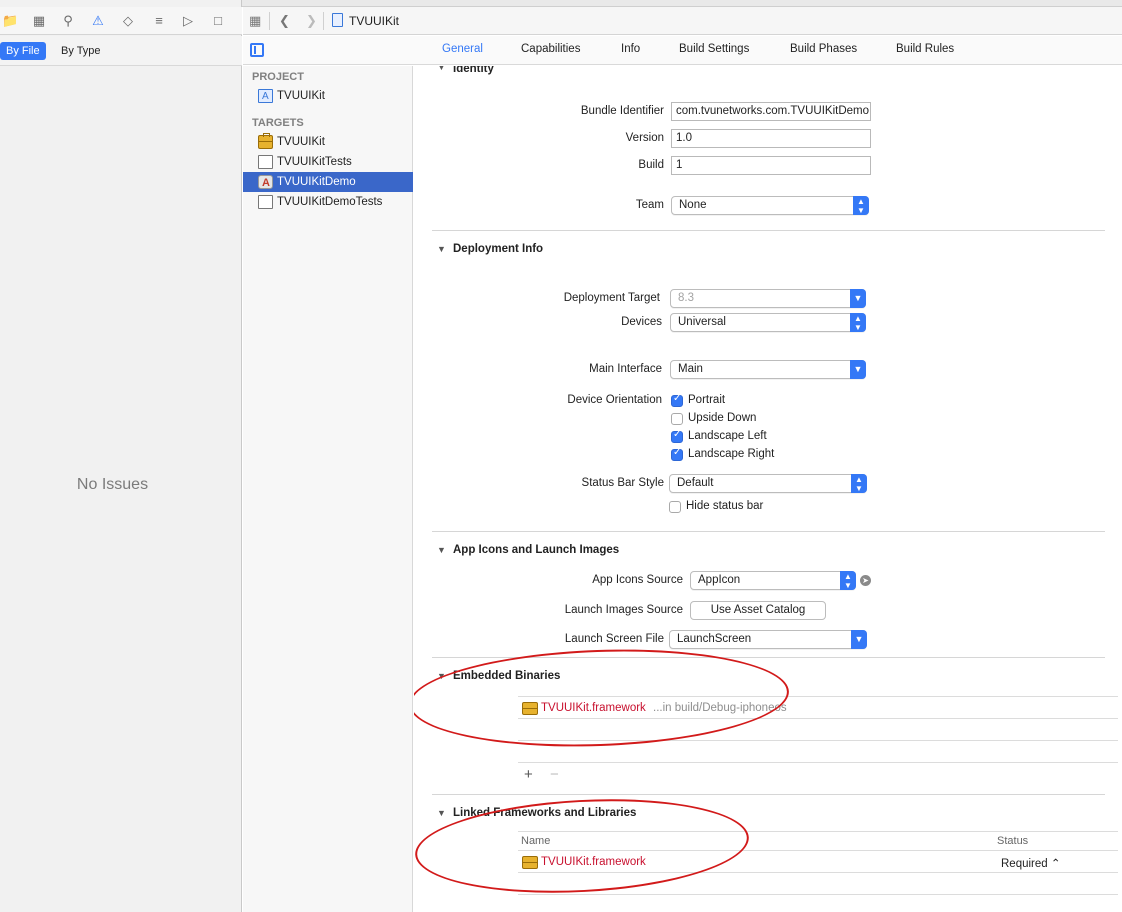 The width and height of the screenshot is (1122, 912). Describe the element at coordinates (188, 21) in the screenshot. I see `breakpoint-icon: ▷` at that location.